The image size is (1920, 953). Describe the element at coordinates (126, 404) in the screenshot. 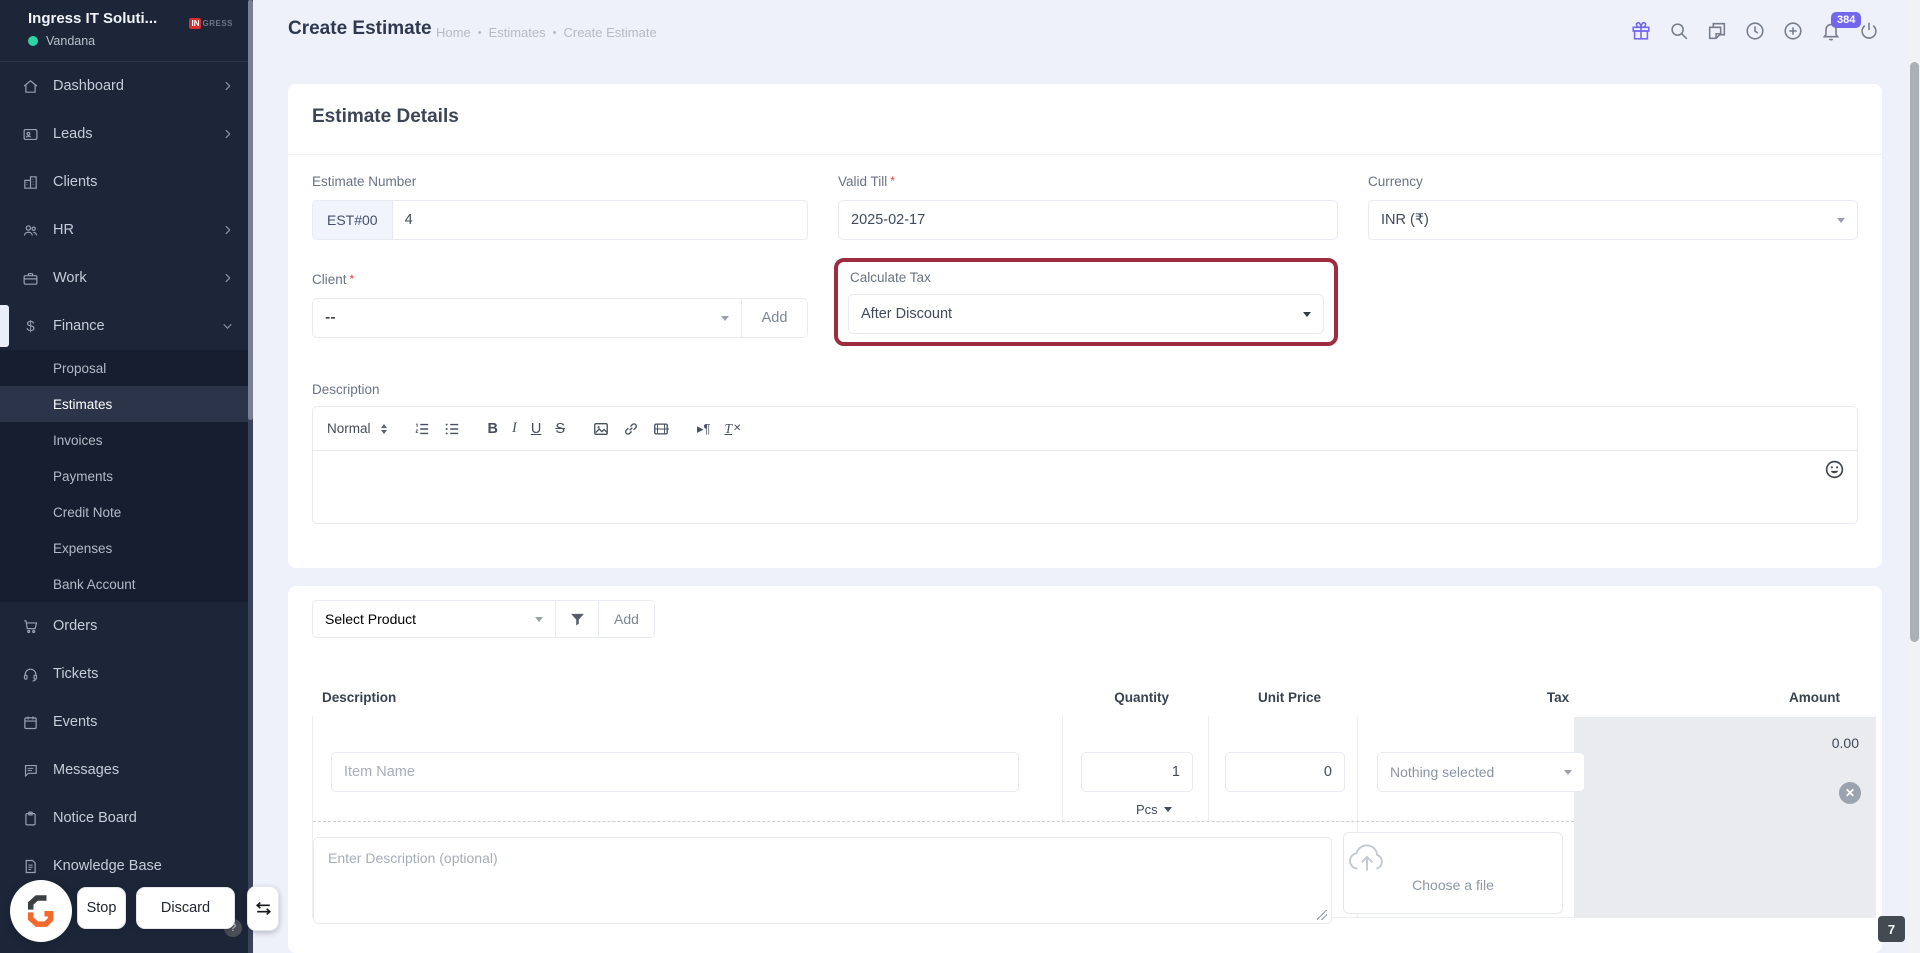

I see `submenu-item-estimates: Estimates` at that location.